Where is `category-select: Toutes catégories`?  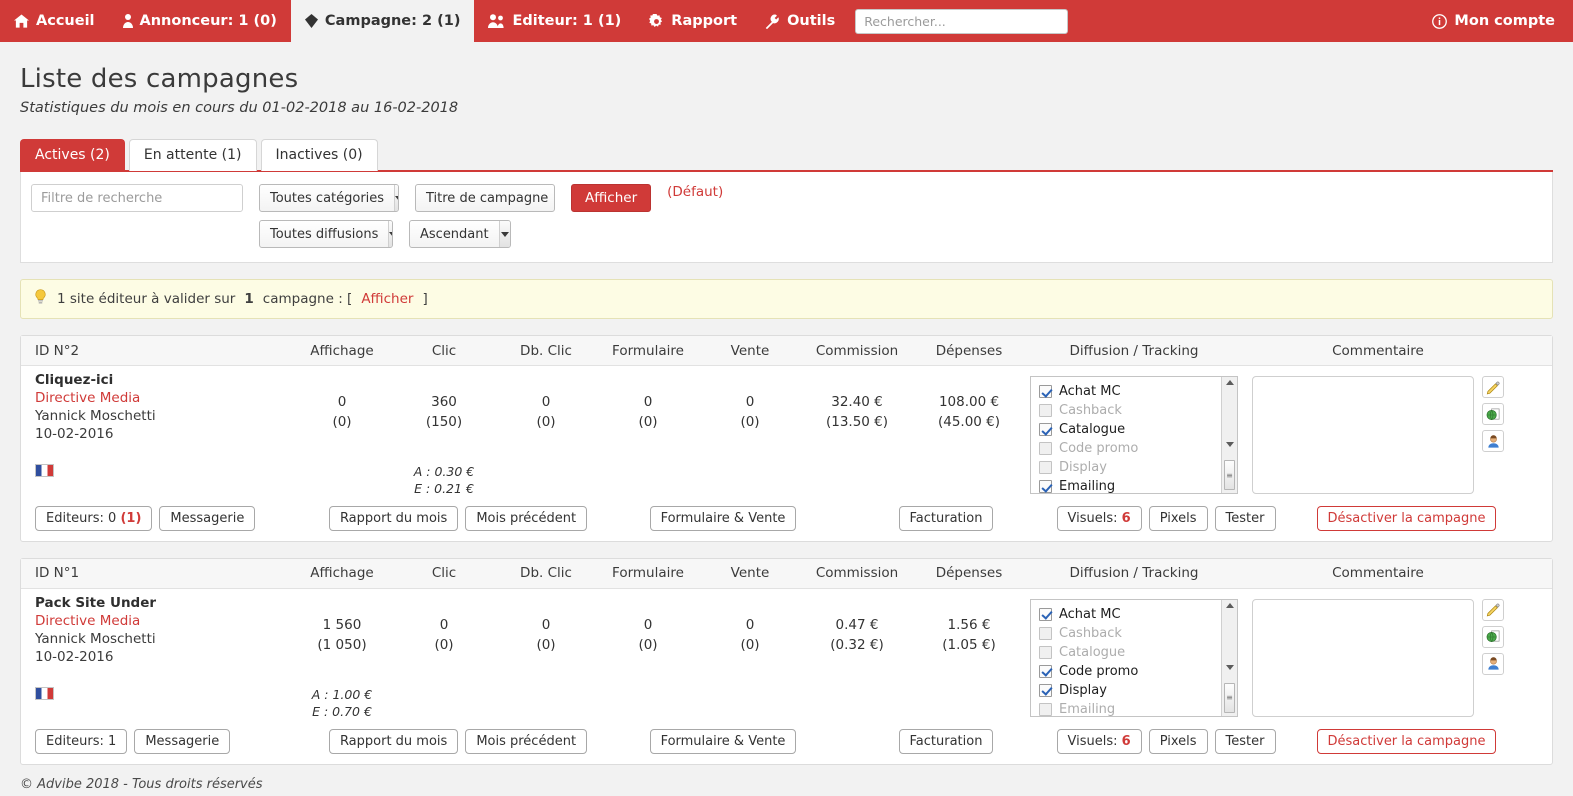 category-select: Toutes catégories is located at coordinates (329, 198).